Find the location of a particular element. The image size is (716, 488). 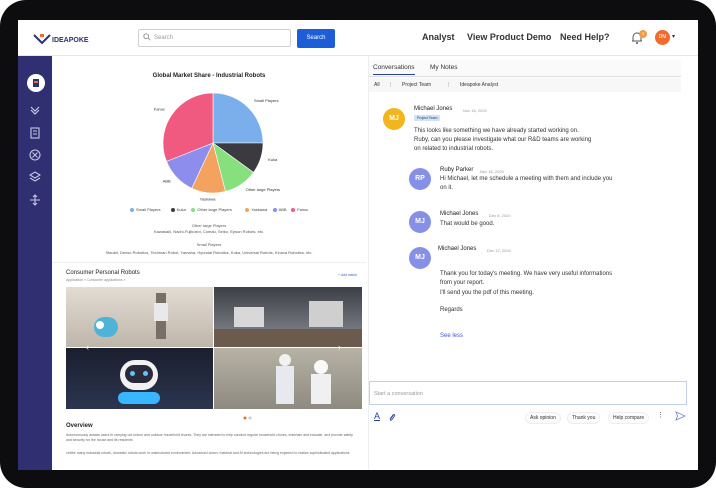

nav-analyst: Analyst is located at coordinates (438, 37).